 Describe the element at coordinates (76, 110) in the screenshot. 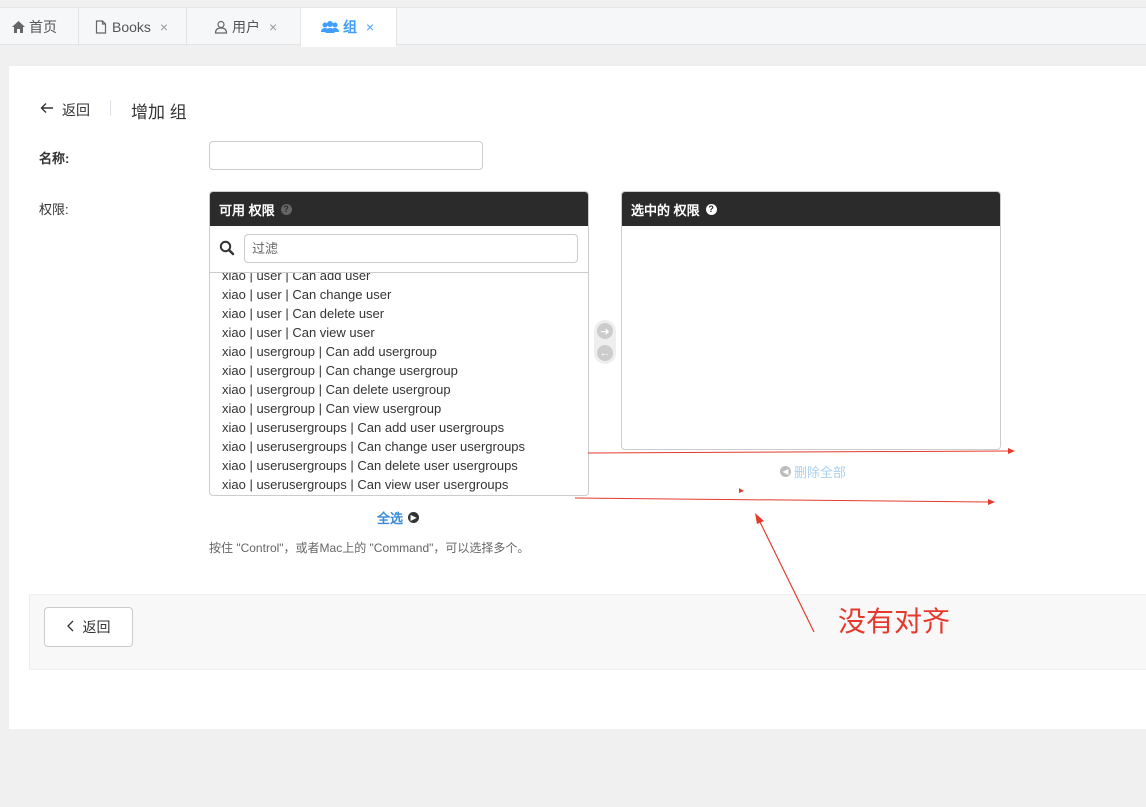

I see `back-link-label: 返回` at that location.